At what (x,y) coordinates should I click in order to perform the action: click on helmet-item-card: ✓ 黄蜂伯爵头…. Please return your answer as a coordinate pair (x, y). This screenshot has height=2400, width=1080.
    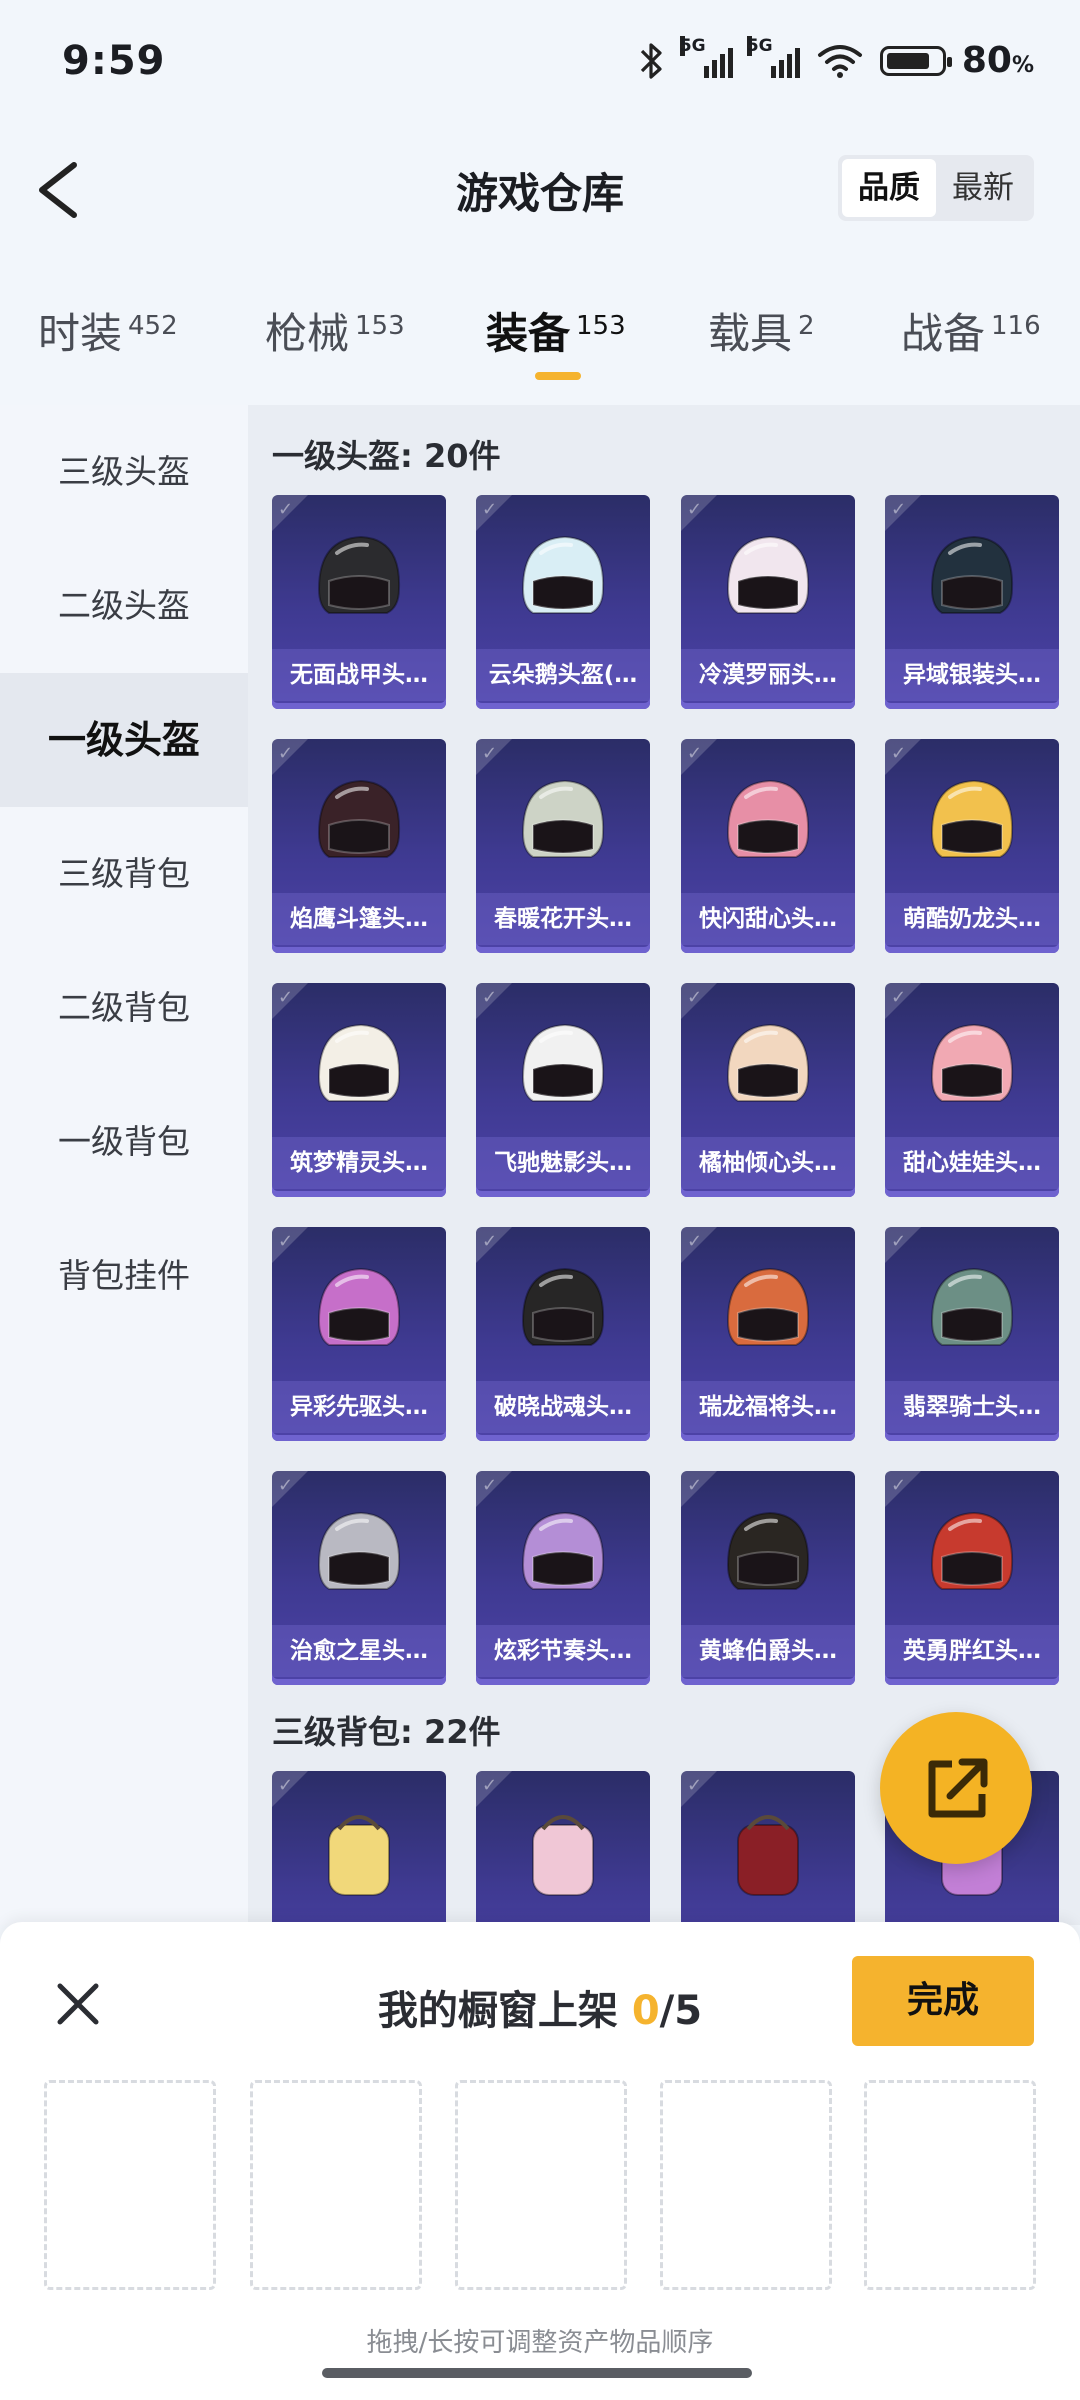
    Looking at the image, I should click on (768, 1578).